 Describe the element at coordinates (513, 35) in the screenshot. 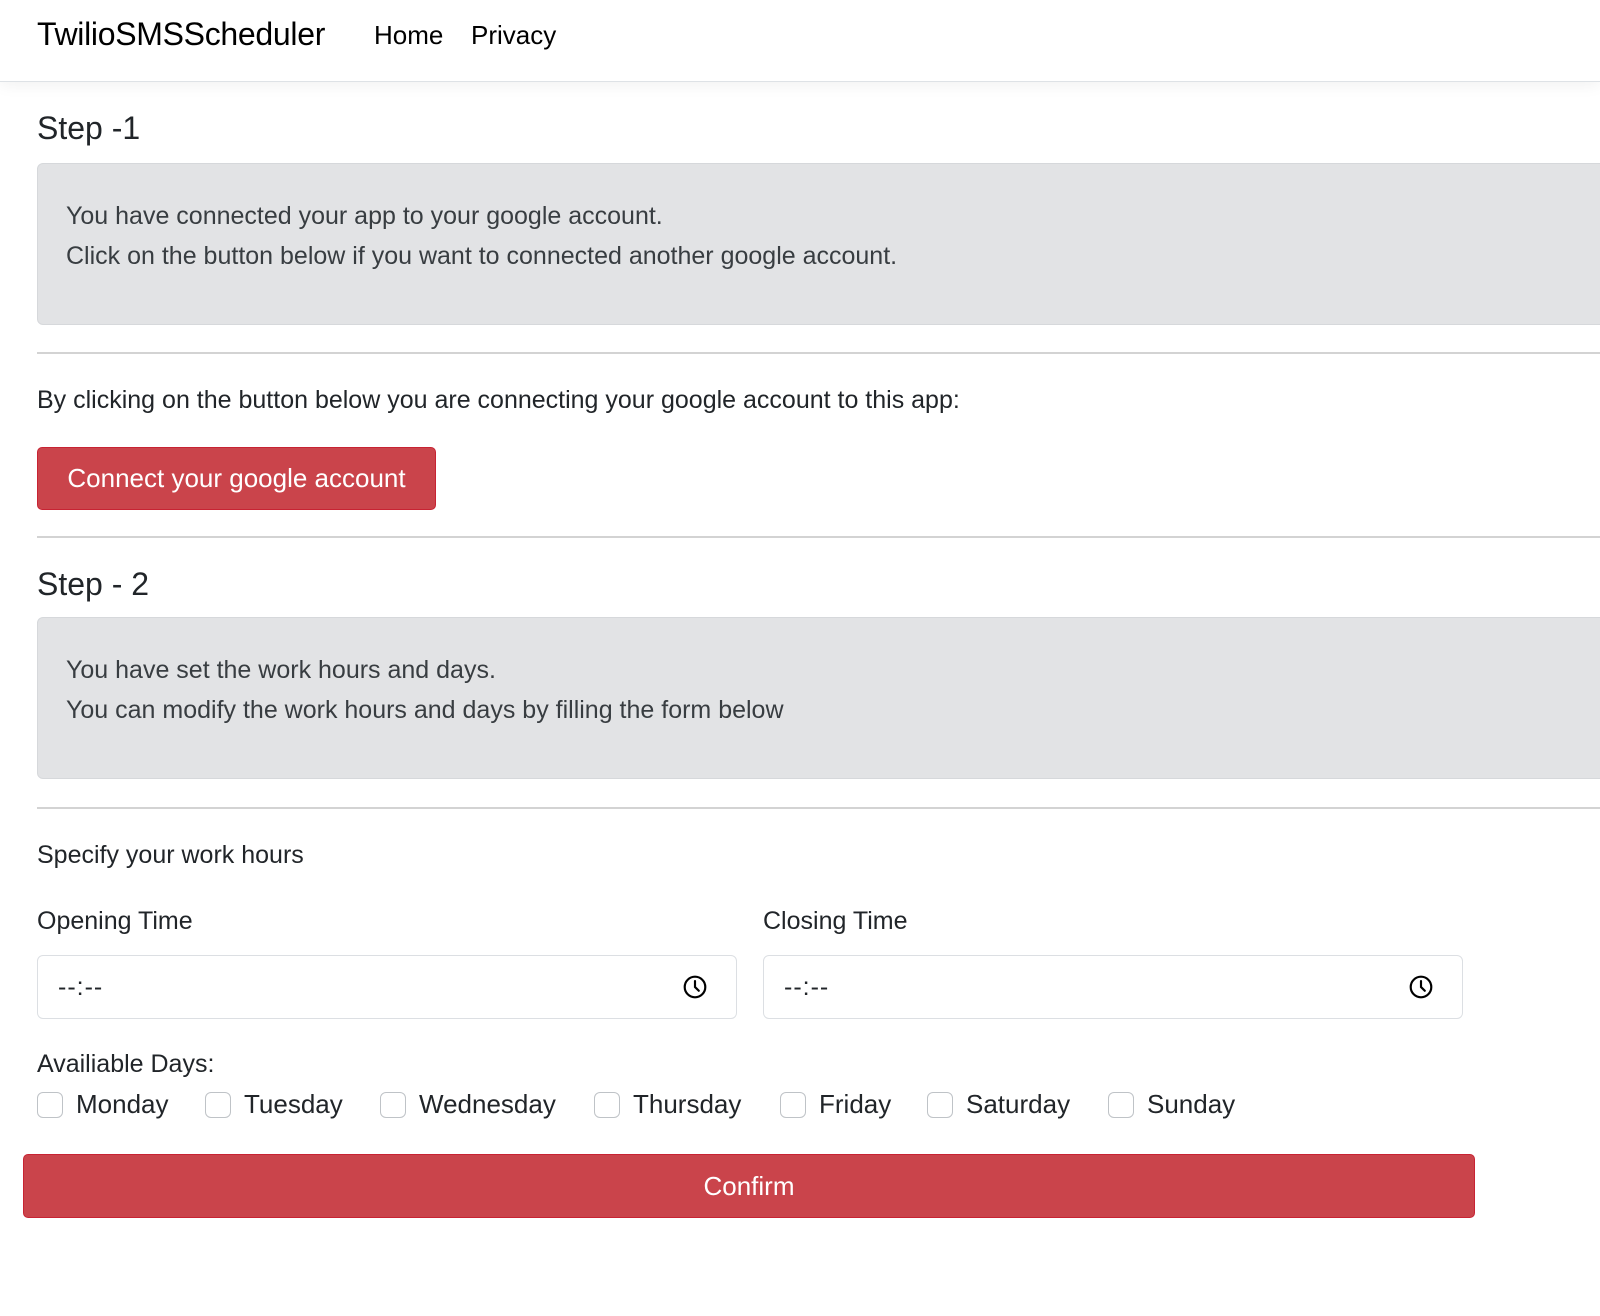

I see `nav-link-privacy: Privacy` at that location.